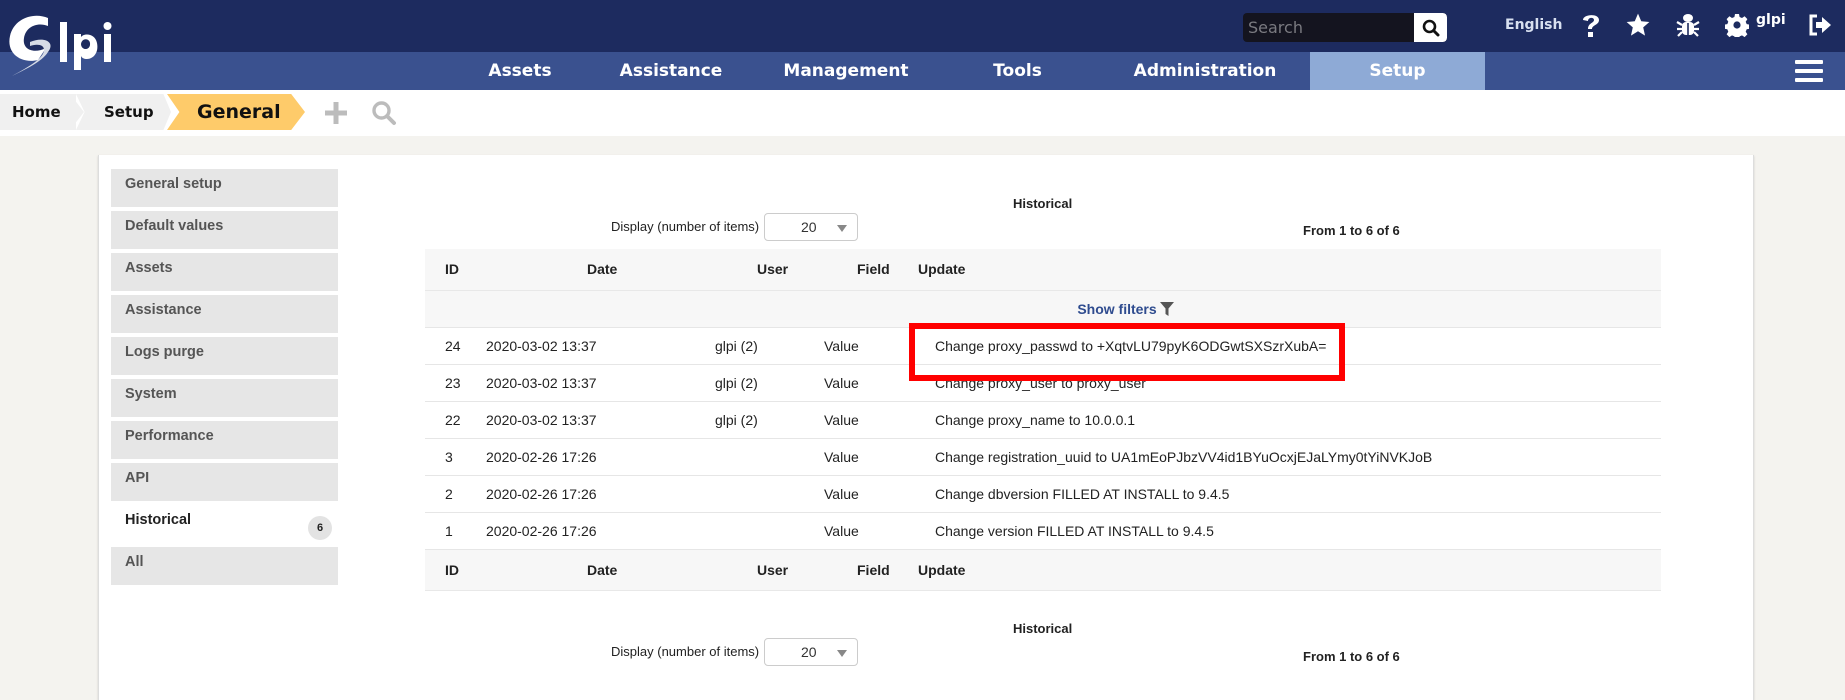 The height and width of the screenshot is (700, 1845). Describe the element at coordinates (871, 270) in the screenshot. I see `column-header-field: Field` at that location.